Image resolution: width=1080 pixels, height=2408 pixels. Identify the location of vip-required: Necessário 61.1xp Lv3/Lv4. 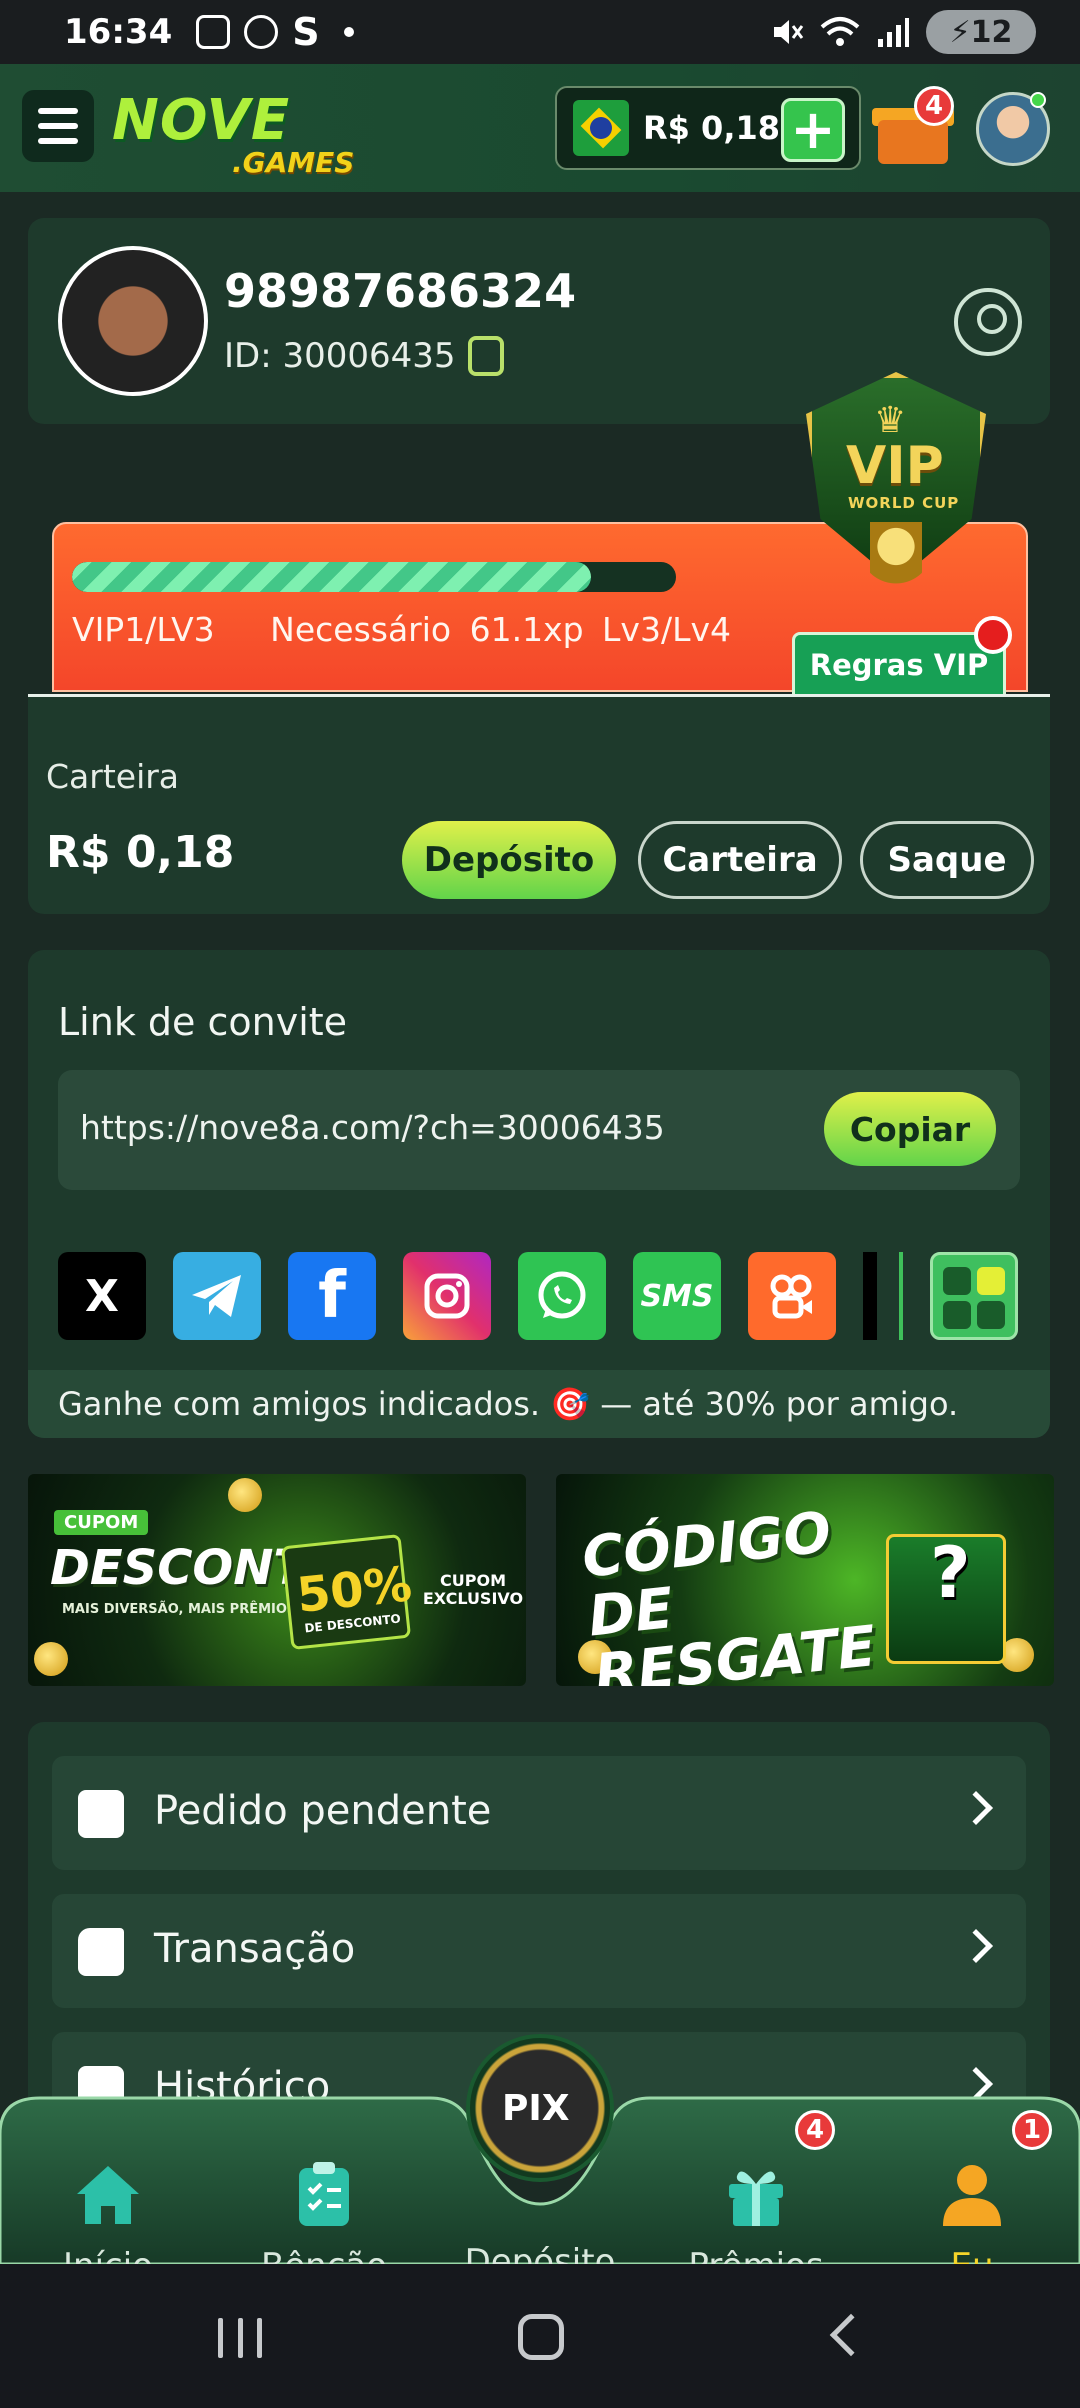
(500, 629).